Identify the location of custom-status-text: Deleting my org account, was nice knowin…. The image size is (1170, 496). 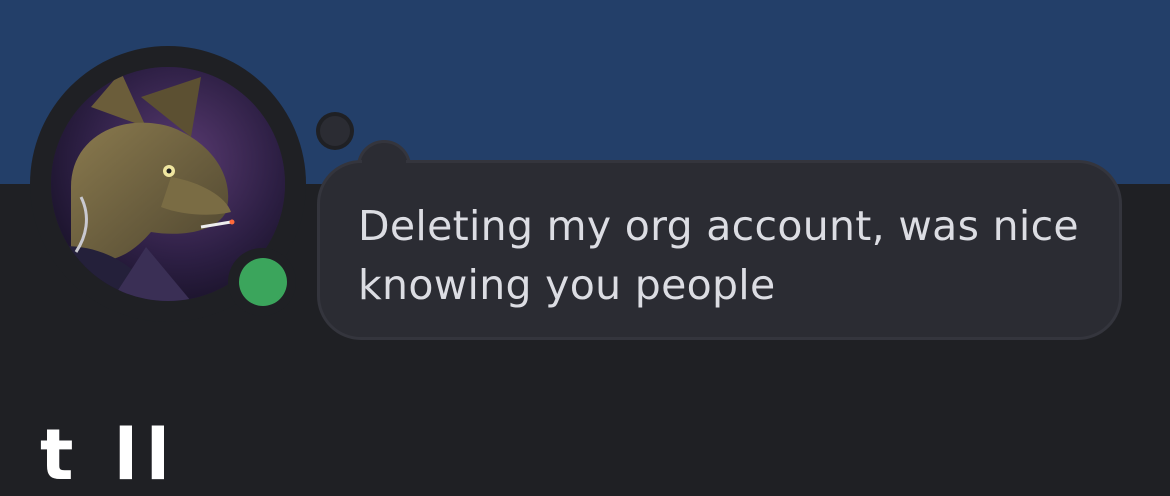
(718, 255).